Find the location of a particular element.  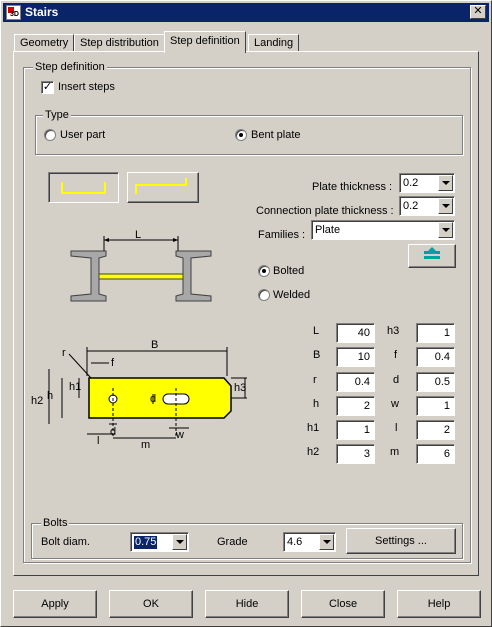

dim-field-label-d: d is located at coordinates (396, 380).